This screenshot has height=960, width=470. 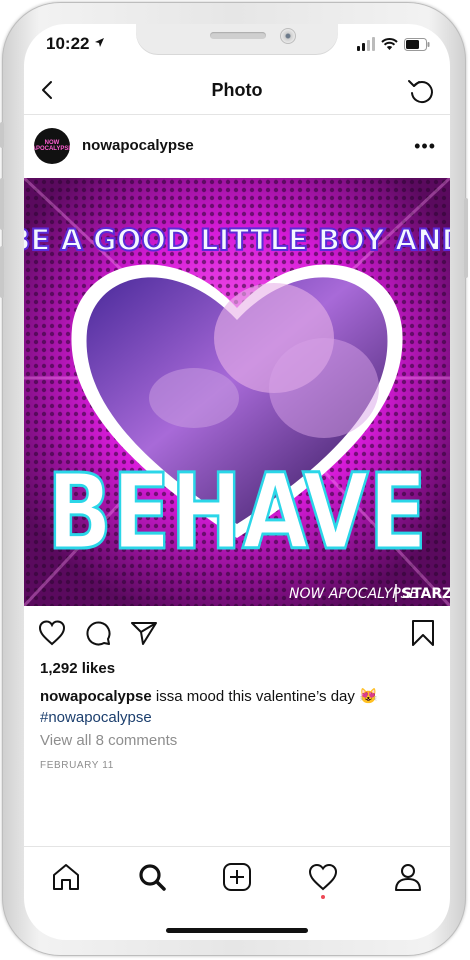 What do you see at coordinates (96, 696) in the screenshot?
I see `caption-username: nowapocalypse` at bounding box center [96, 696].